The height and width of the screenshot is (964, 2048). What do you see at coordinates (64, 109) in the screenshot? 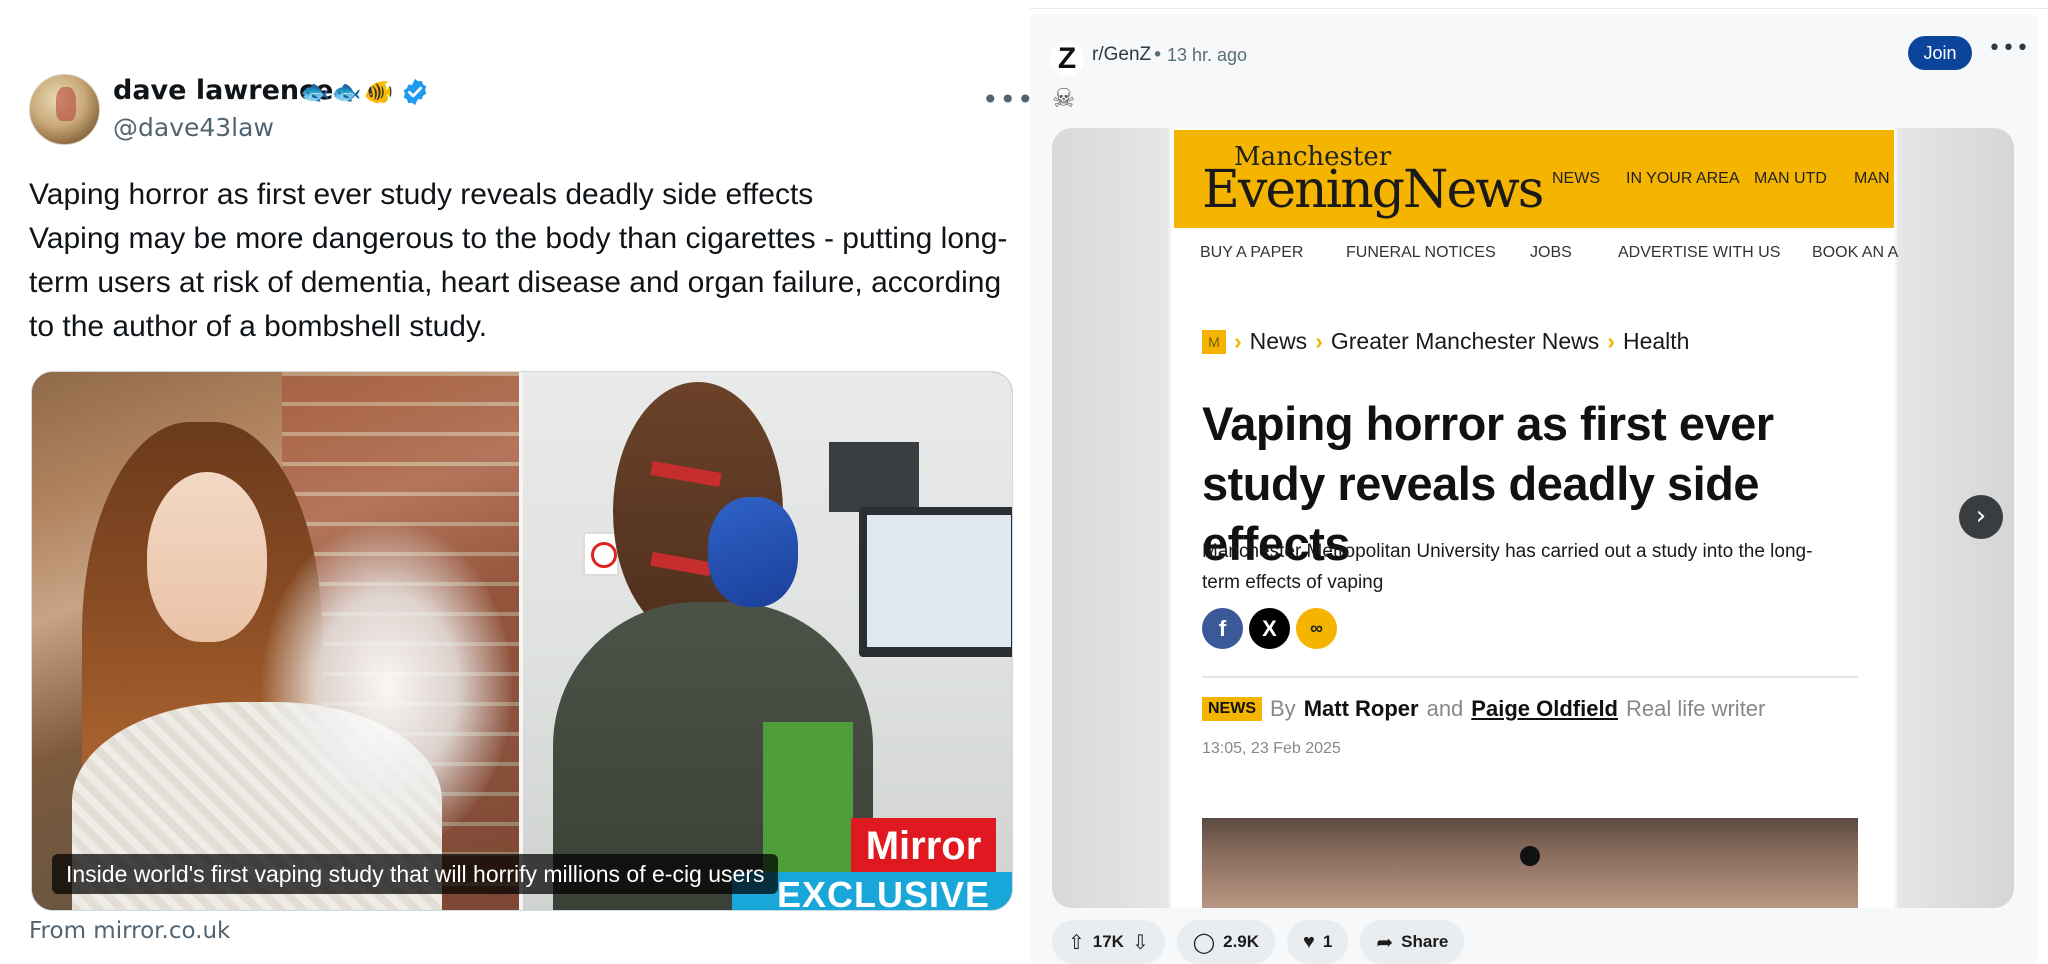
I see `avatar` at bounding box center [64, 109].